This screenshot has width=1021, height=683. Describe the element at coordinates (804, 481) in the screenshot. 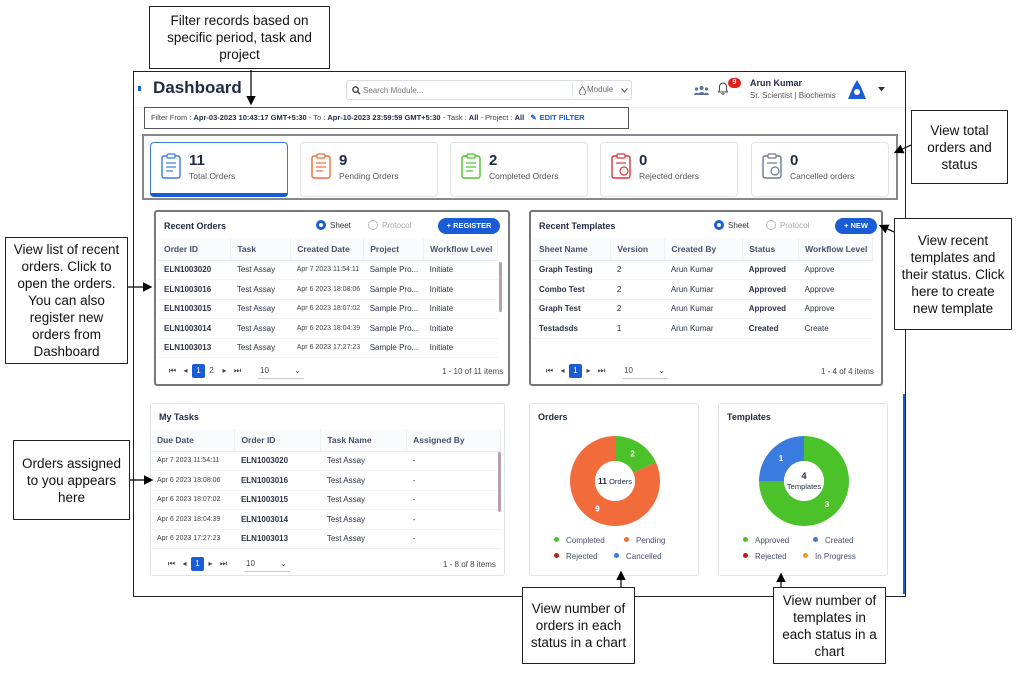

I see `templates-donut-chart: 314 Templates` at that location.